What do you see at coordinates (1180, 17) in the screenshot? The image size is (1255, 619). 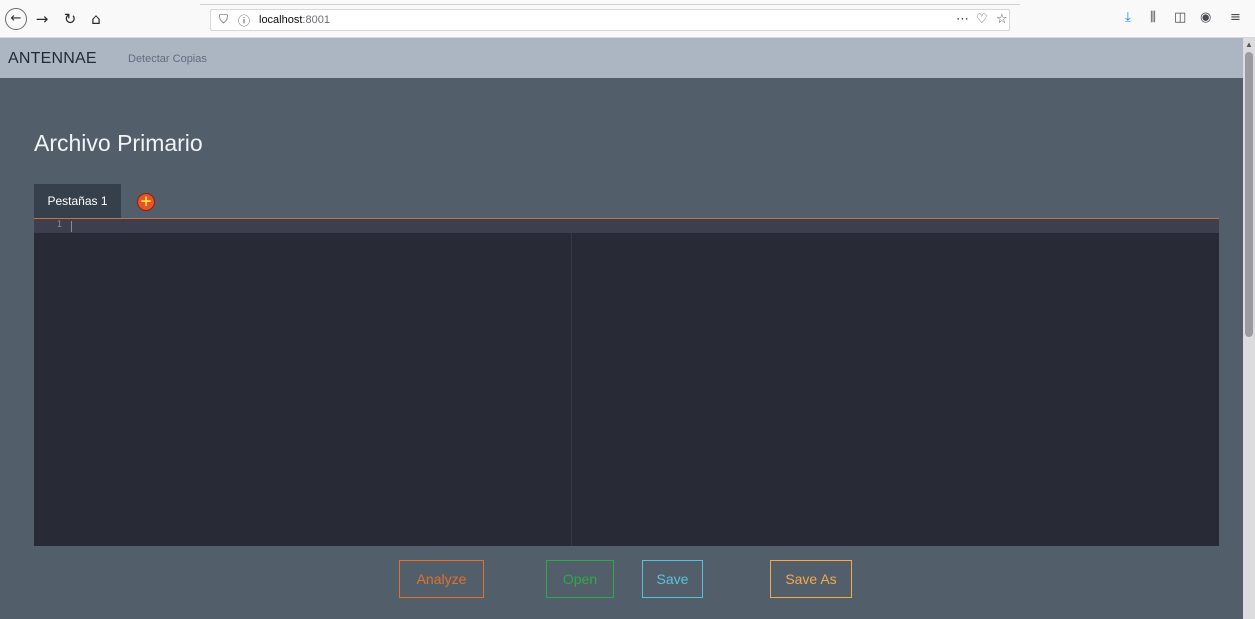 I see `sidebar-icon: ◫` at bounding box center [1180, 17].